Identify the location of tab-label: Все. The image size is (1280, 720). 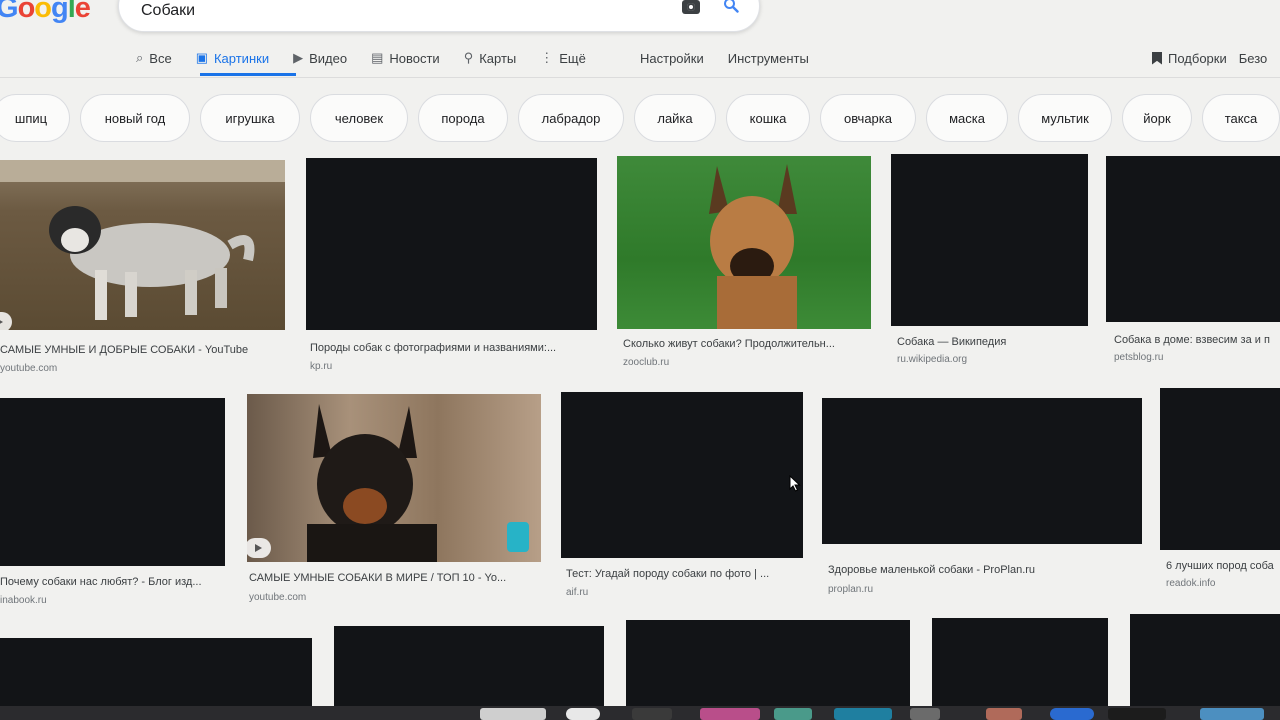
(160, 58).